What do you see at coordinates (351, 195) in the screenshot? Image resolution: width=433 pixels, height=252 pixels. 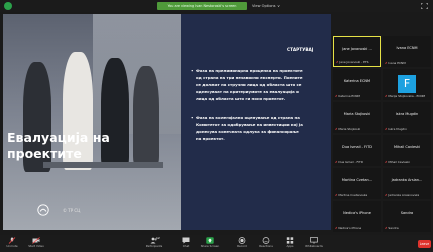 I see `participant-label: ✗ Martina Cvetanoska` at bounding box center [351, 195].